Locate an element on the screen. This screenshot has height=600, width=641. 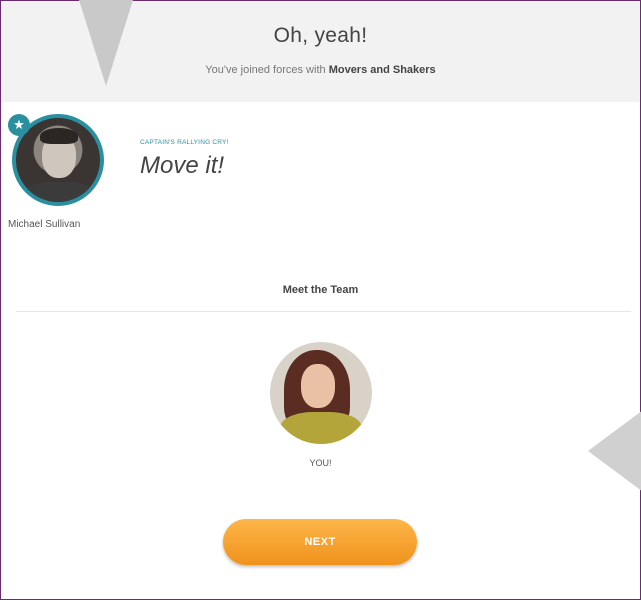
rallying-cry-label: CAPTAIN'S RALLYING CRY! is located at coordinates (184, 142).